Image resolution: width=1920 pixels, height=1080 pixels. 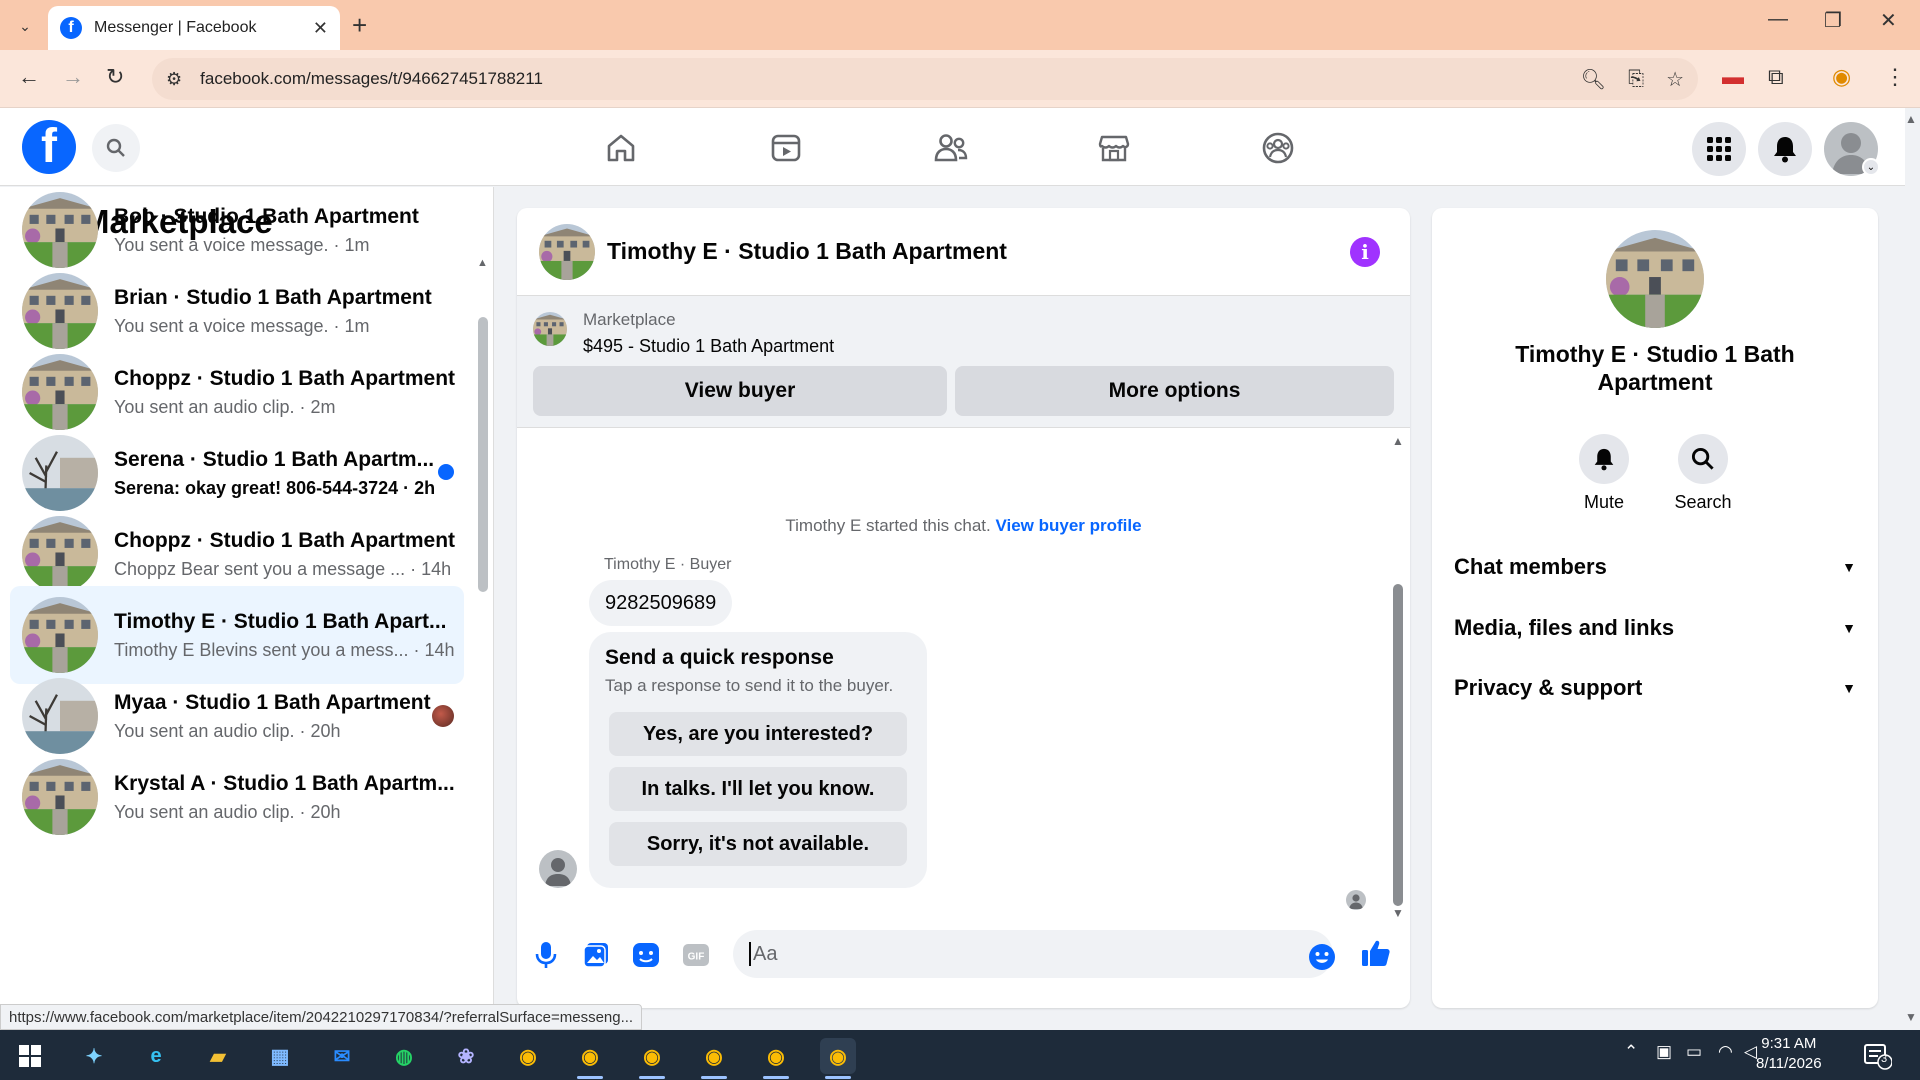 I want to click on facebook-logo-icon: f, so click(x=49, y=147).